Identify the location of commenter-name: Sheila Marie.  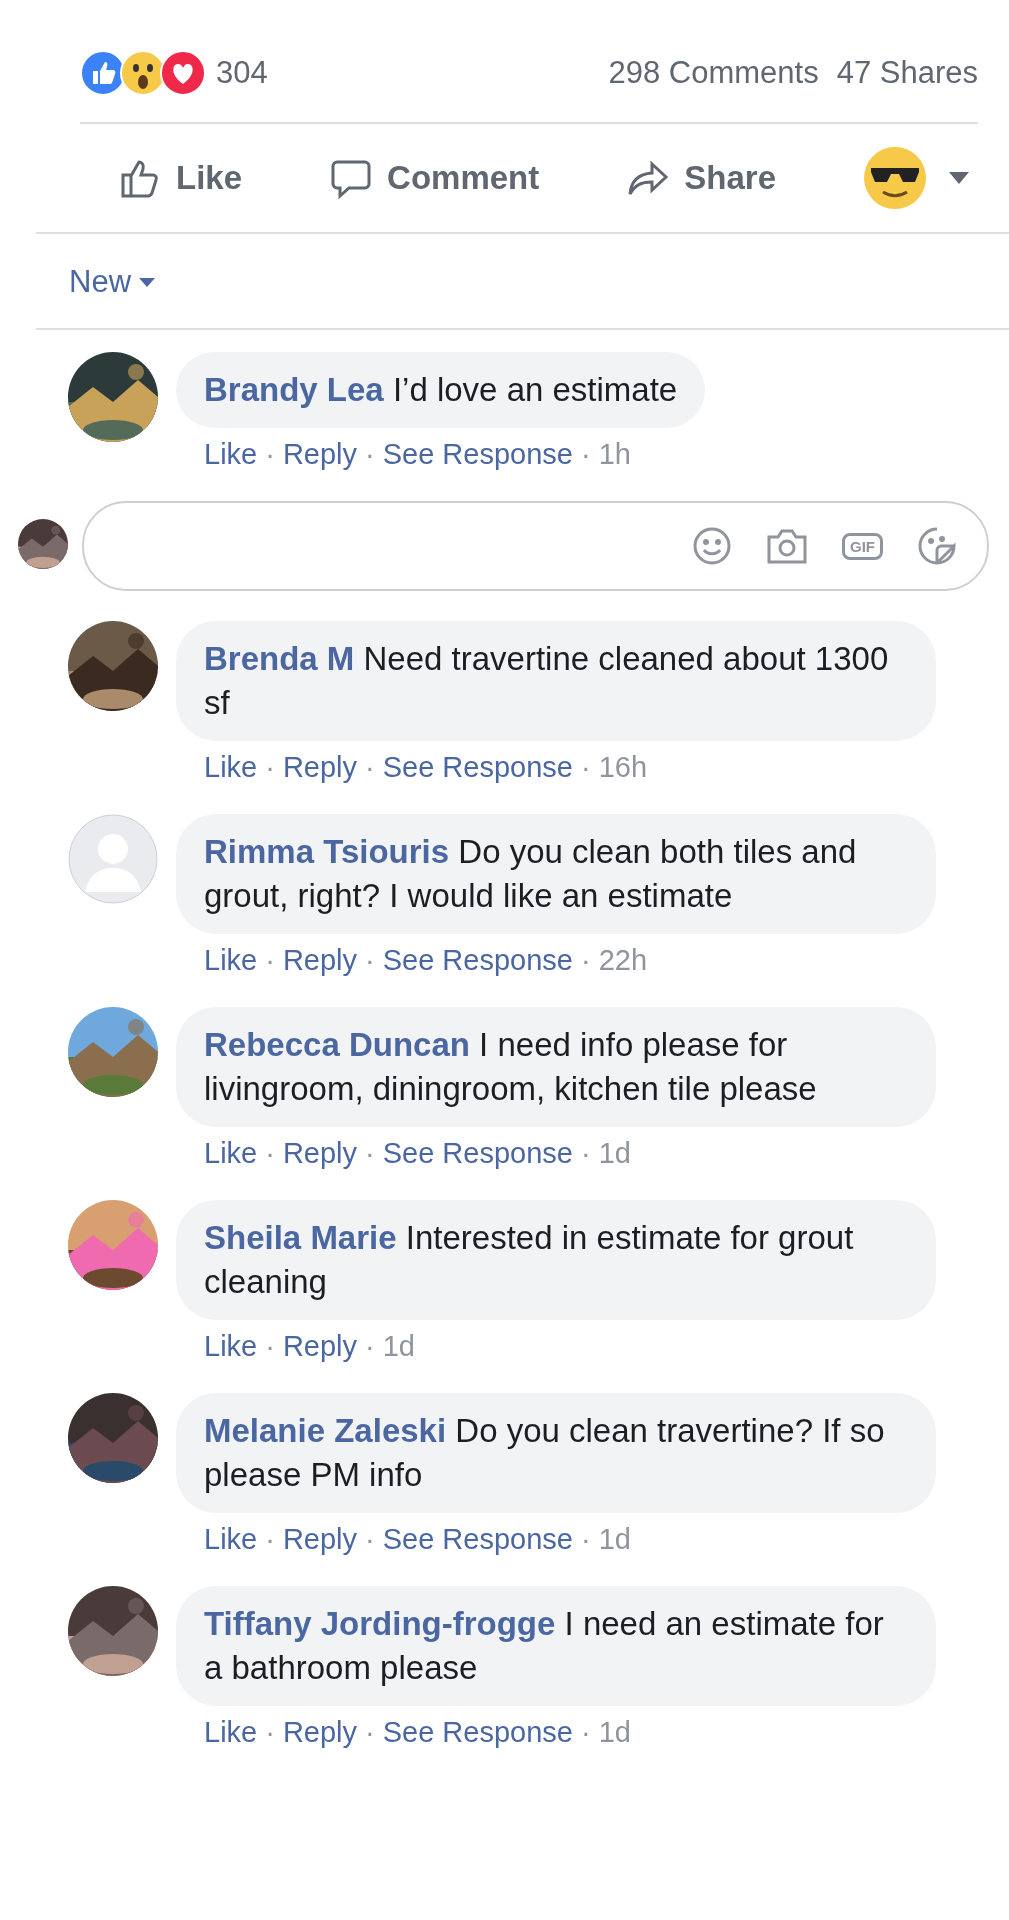
(300, 1237).